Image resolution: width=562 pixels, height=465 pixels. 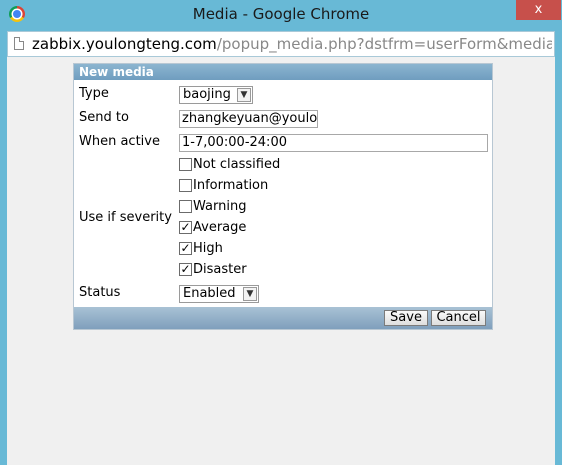 I want to click on send-to-label: Send to, so click(x=104, y=117).